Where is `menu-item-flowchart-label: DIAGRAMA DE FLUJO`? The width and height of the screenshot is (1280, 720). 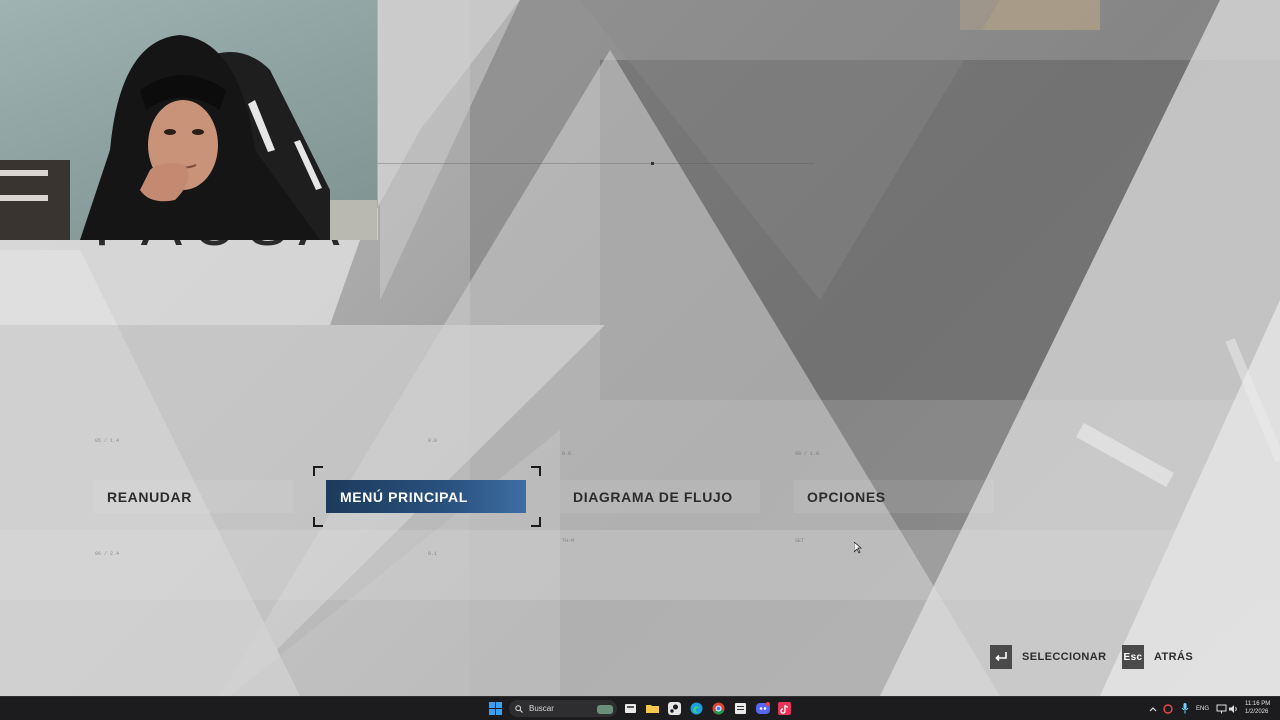 menu-item-flowchart-label: DIAGRAMA DE FLUJO is located at coordinates (653, 496).